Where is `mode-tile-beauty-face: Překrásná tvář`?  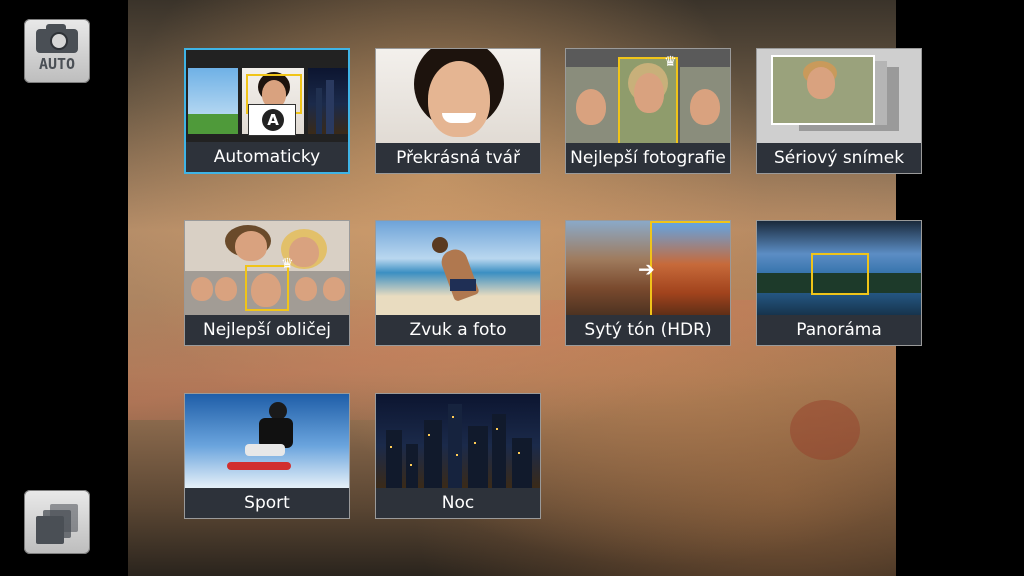 mode-tile-beauty-face: Překrásná tvář is located at coordinates (458, 111).